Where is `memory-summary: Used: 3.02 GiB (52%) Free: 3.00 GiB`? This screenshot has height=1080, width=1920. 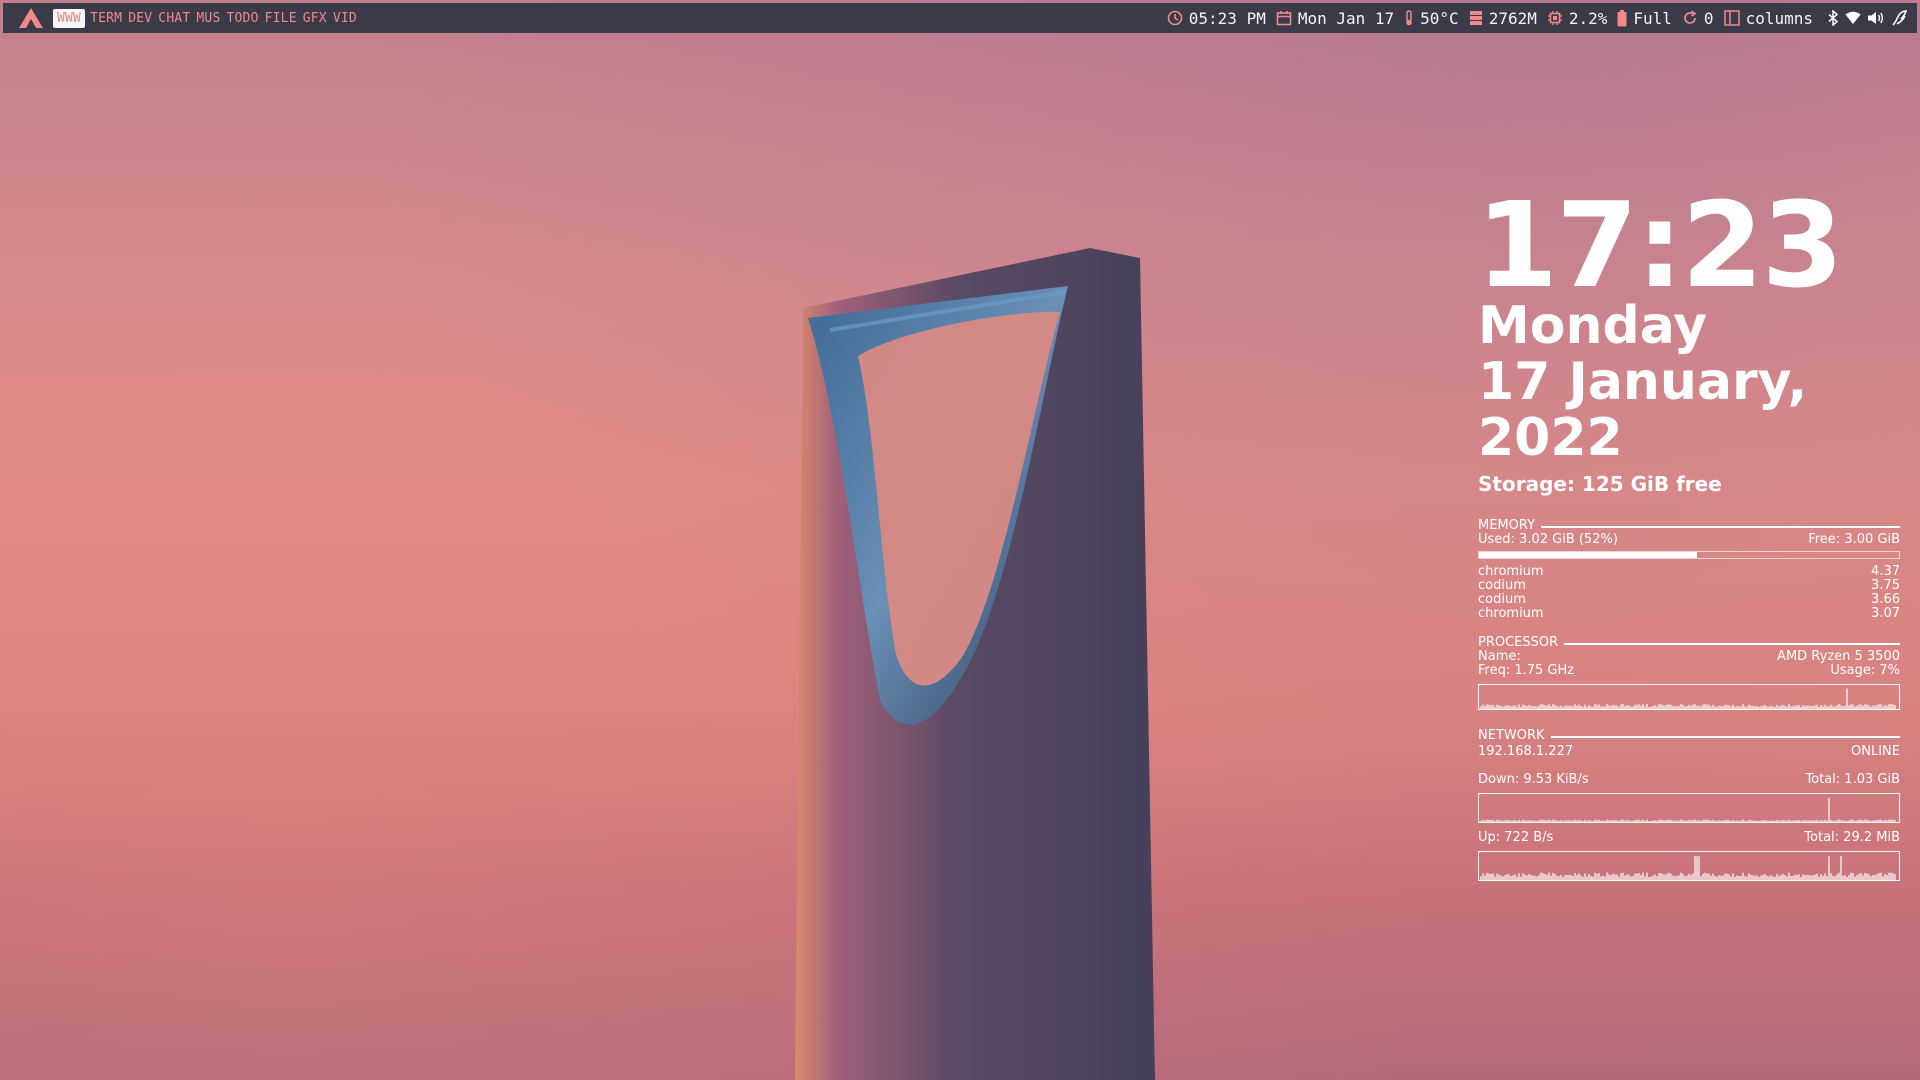
memory-summary: Used: 3.02 GiB (52%) Free: 3.00 GiB is located at coordinates (1689, 540).